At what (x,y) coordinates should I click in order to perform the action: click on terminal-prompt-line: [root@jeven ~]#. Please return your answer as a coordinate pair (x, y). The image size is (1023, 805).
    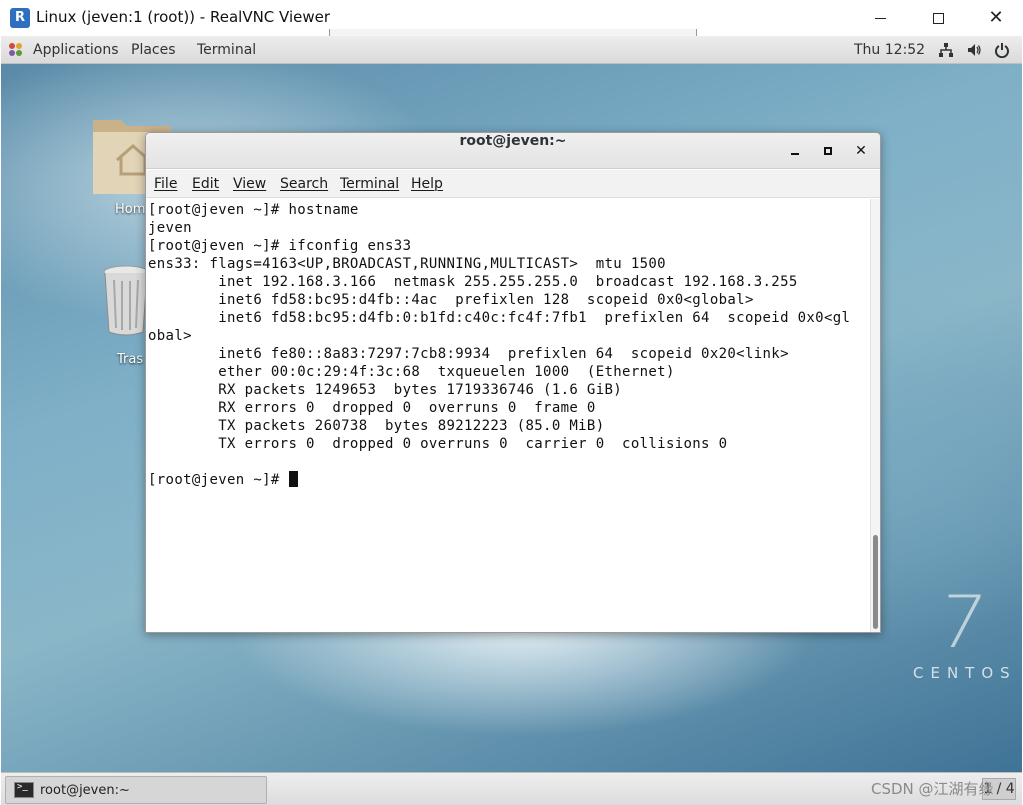
    Looking at the image, I should click on (509, 480).